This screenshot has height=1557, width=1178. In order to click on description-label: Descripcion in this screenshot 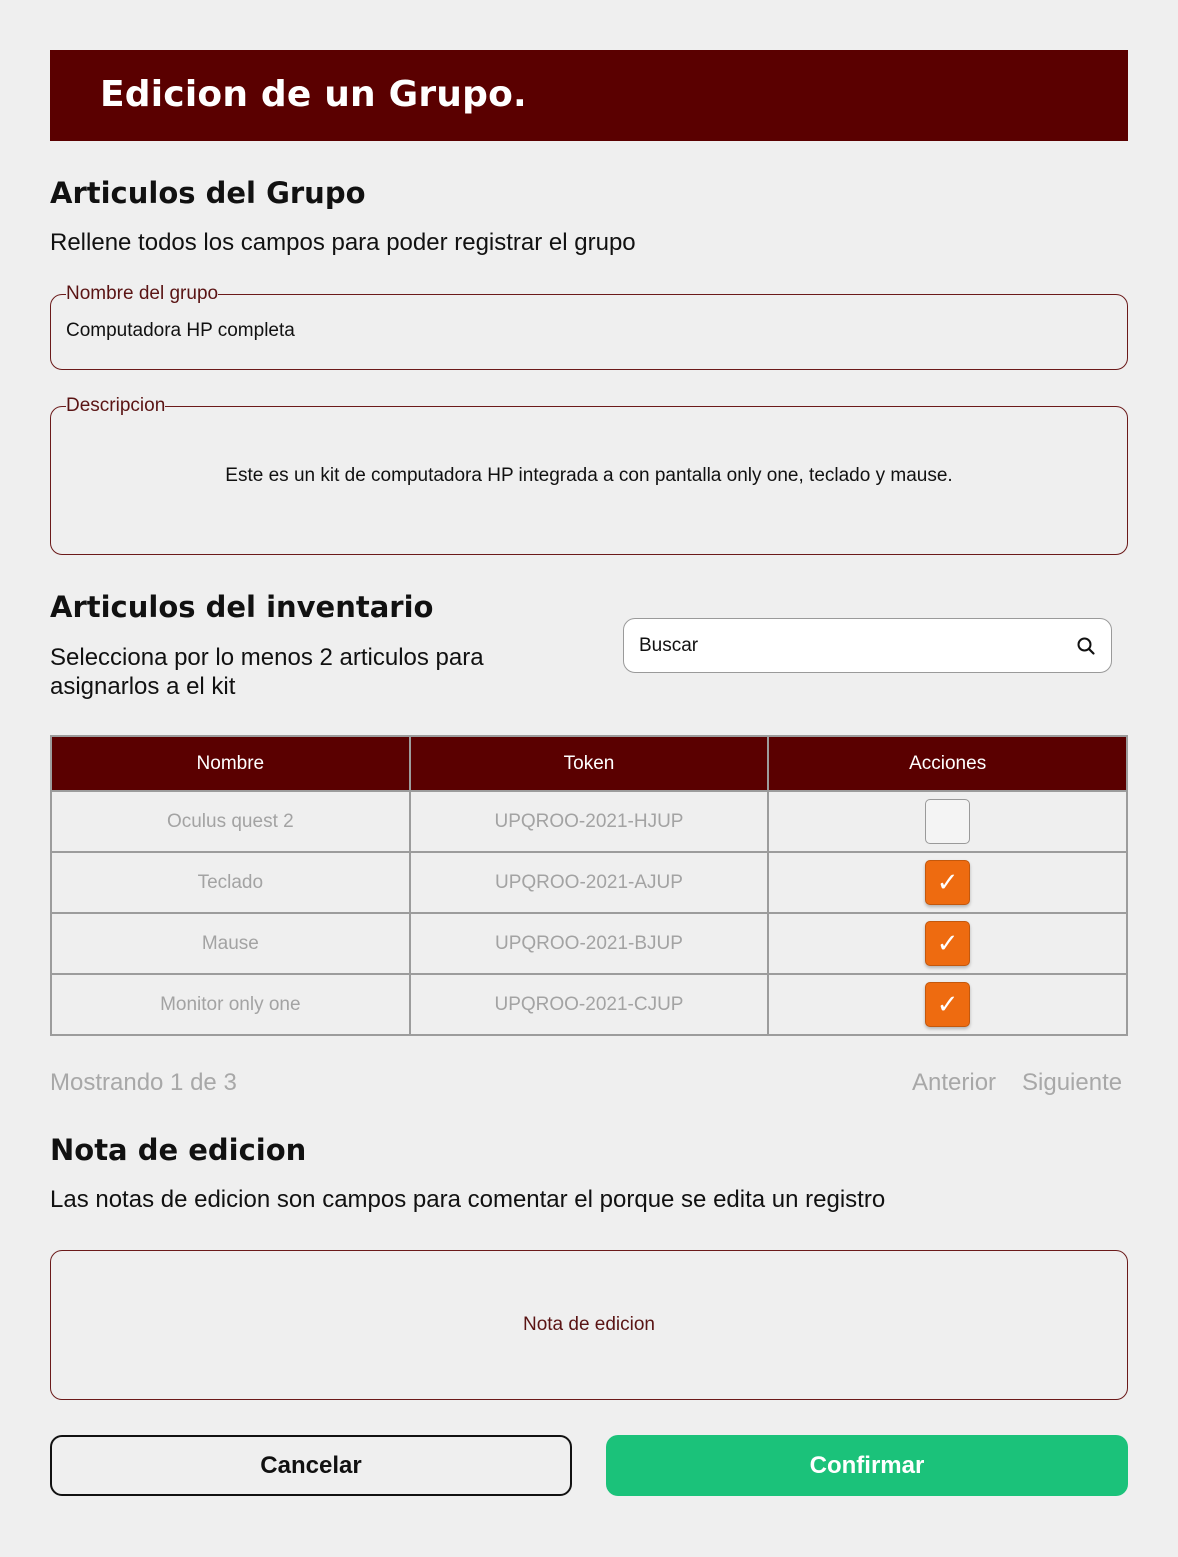, I will do `click(116, 405)`.